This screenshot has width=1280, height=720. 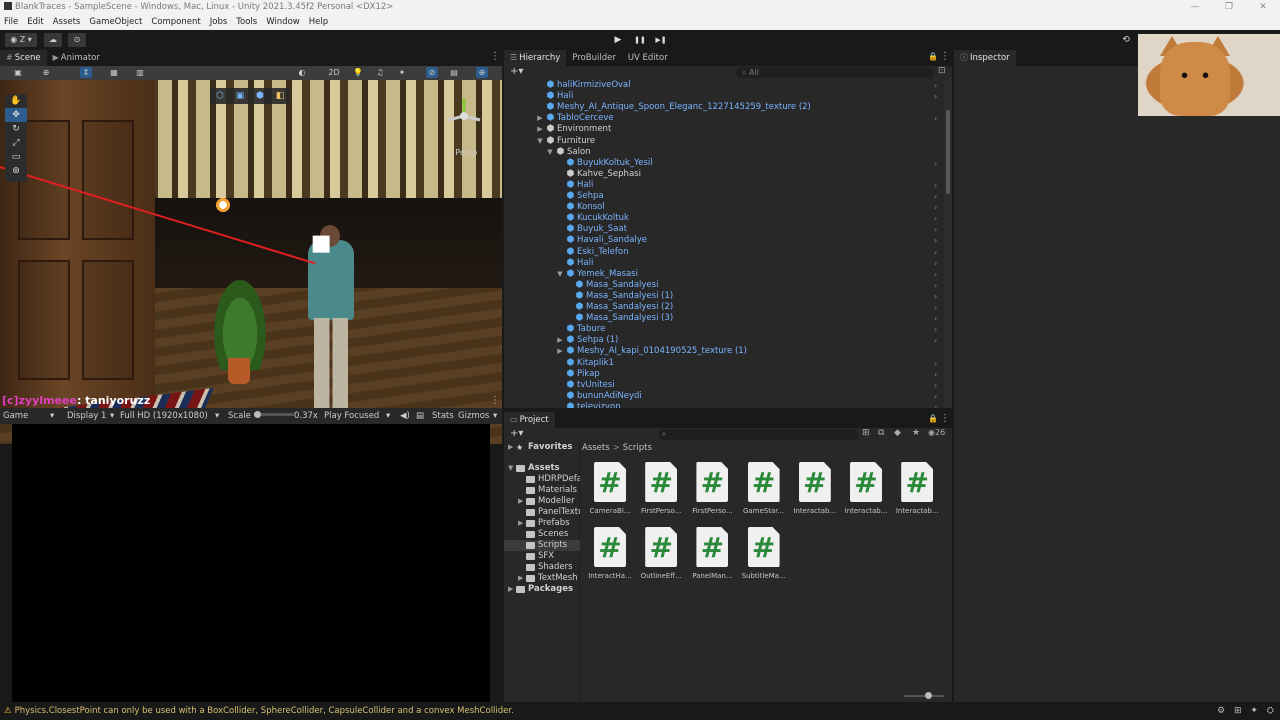 I want to click on hierarchy-item: ▼ ⬢ Furniture, so click(x=724, y=141).